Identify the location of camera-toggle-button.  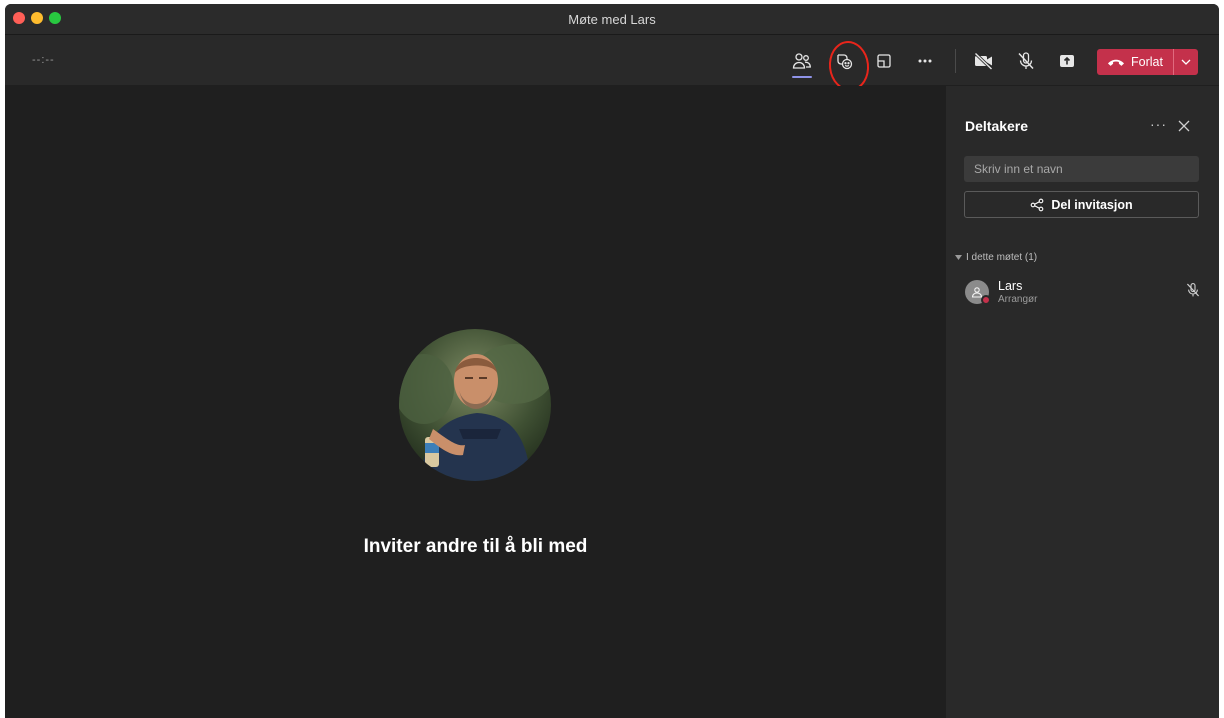
(984, 61).